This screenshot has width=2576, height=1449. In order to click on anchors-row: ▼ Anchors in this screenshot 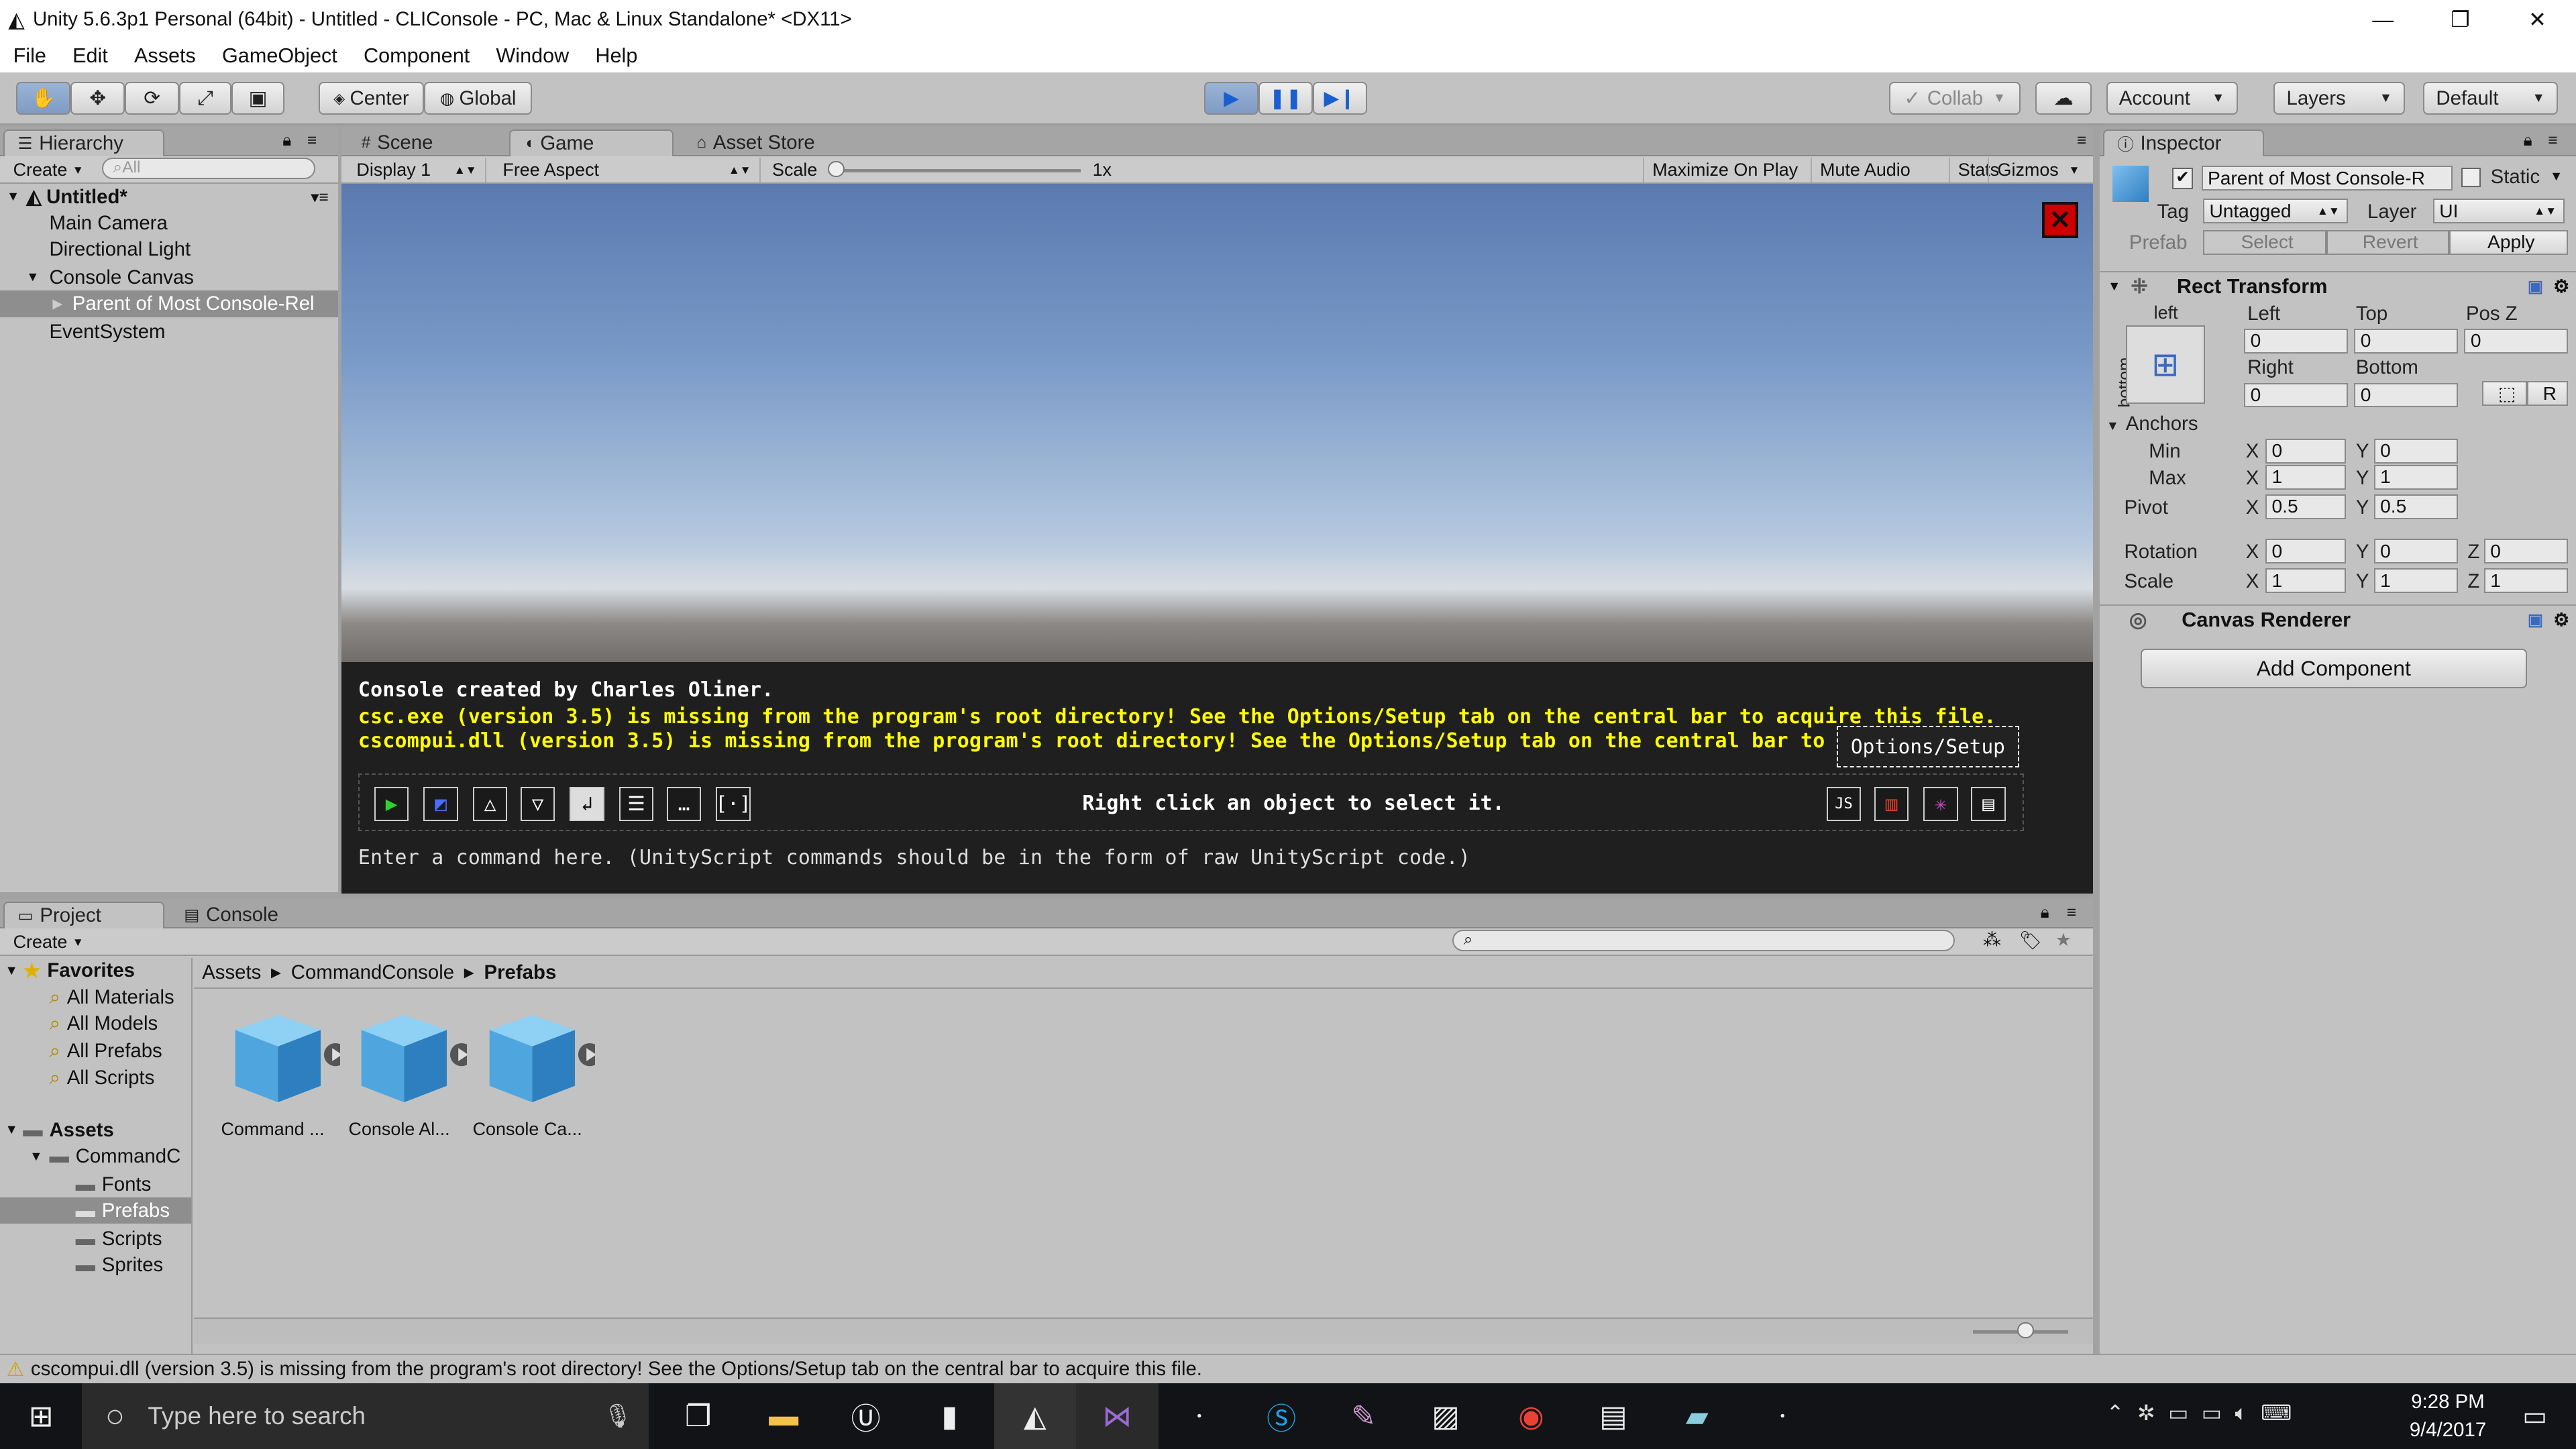, I will do `click(2152, 424)`.